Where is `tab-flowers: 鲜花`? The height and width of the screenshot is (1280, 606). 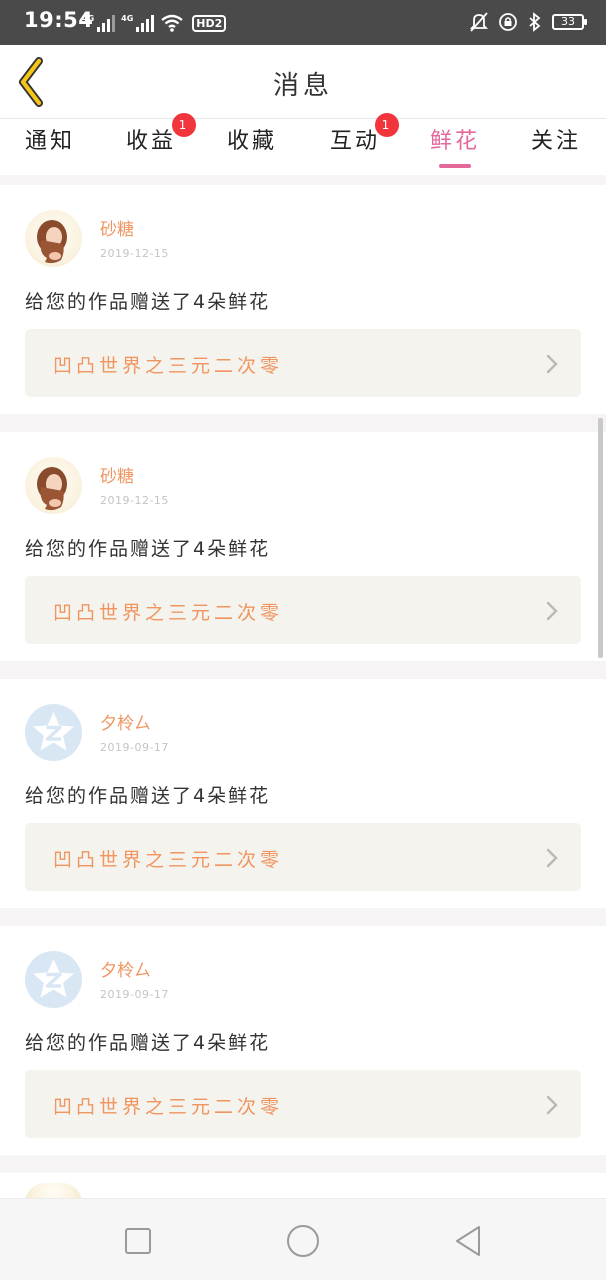 tab-flowers: 鲜花 is located at coordinates (455, 147).